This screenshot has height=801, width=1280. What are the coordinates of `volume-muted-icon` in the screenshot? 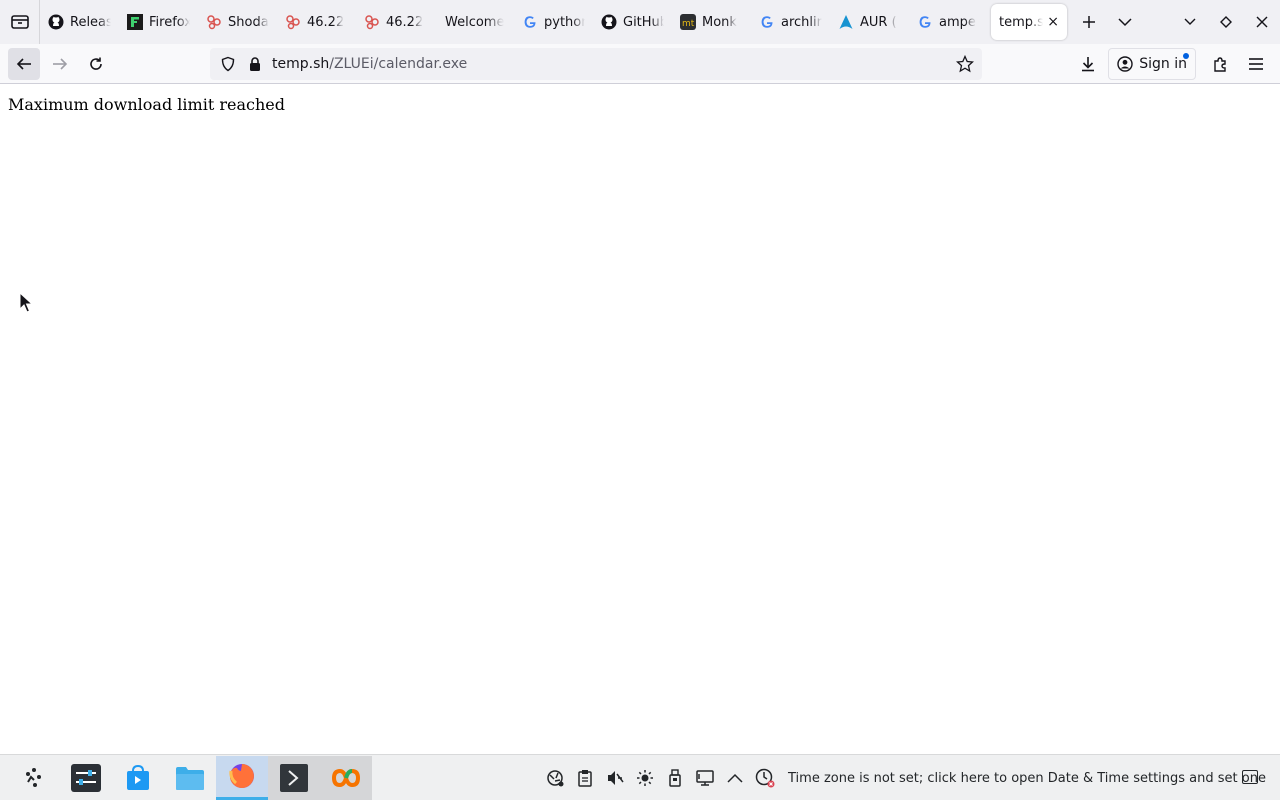 It's located at (616, 778).